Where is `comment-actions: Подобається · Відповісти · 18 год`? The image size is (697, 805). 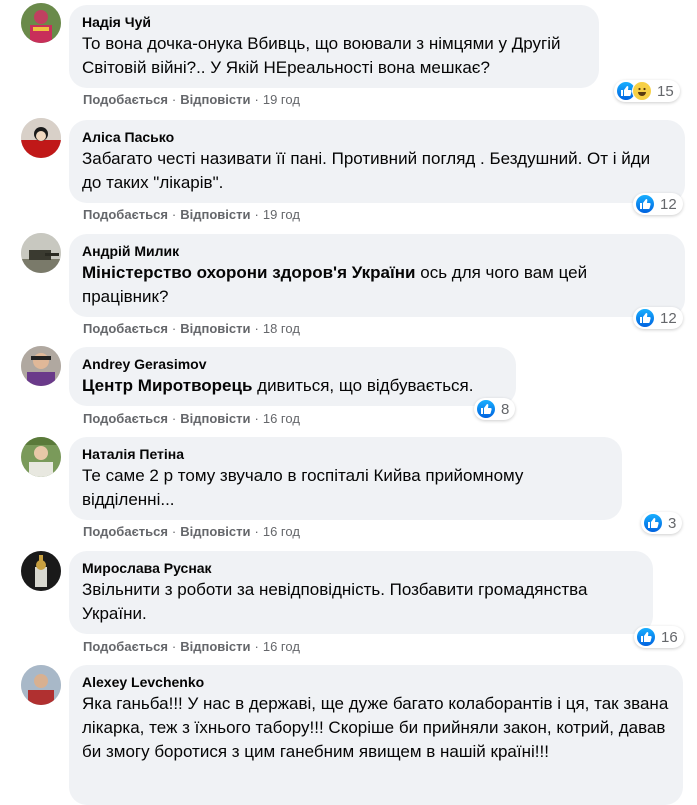
comment-actions: Подобається · Відповісти · 18 год is located at coordinates (191, 329).